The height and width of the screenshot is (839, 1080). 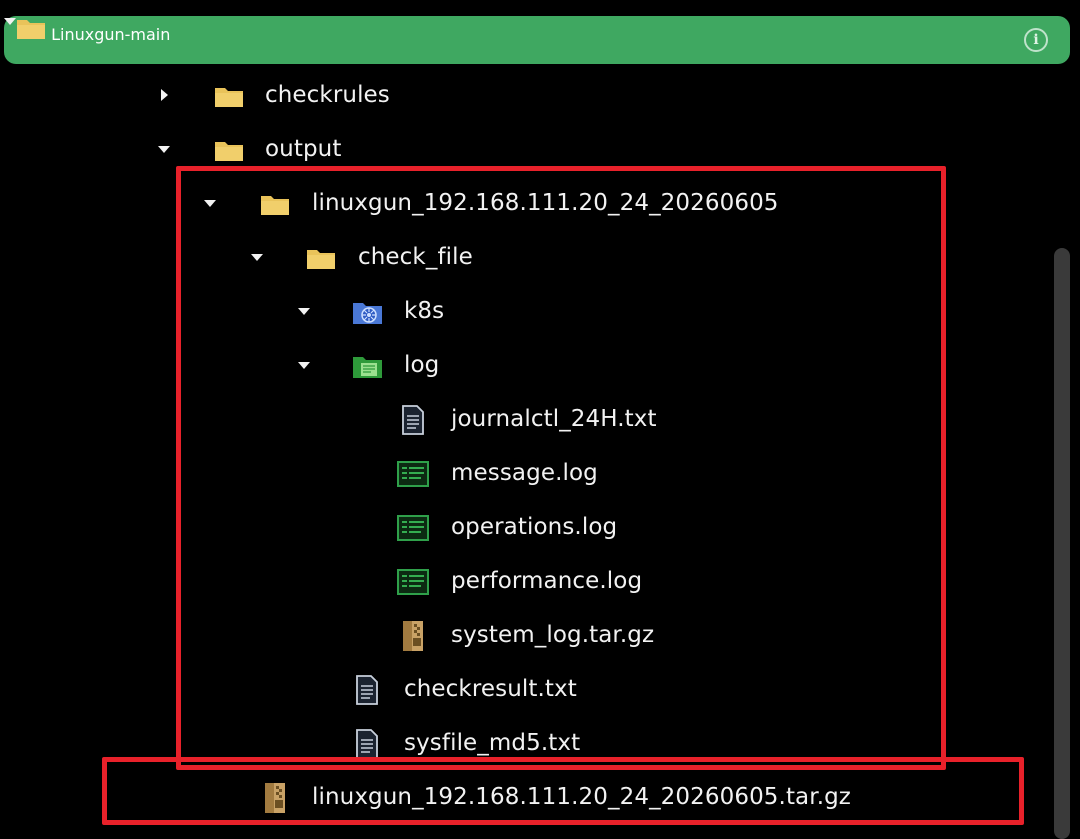 I want to click on tree-item-operations-log: operations.log, so click(x=525, y=527).